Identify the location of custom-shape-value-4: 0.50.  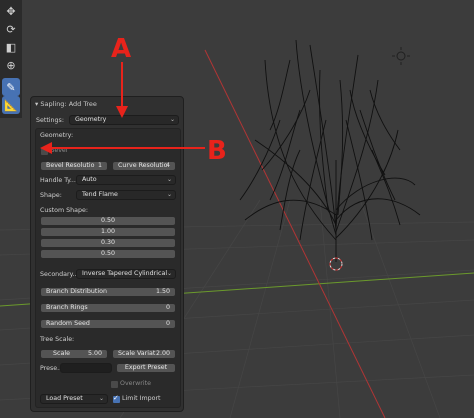
(108, 254).